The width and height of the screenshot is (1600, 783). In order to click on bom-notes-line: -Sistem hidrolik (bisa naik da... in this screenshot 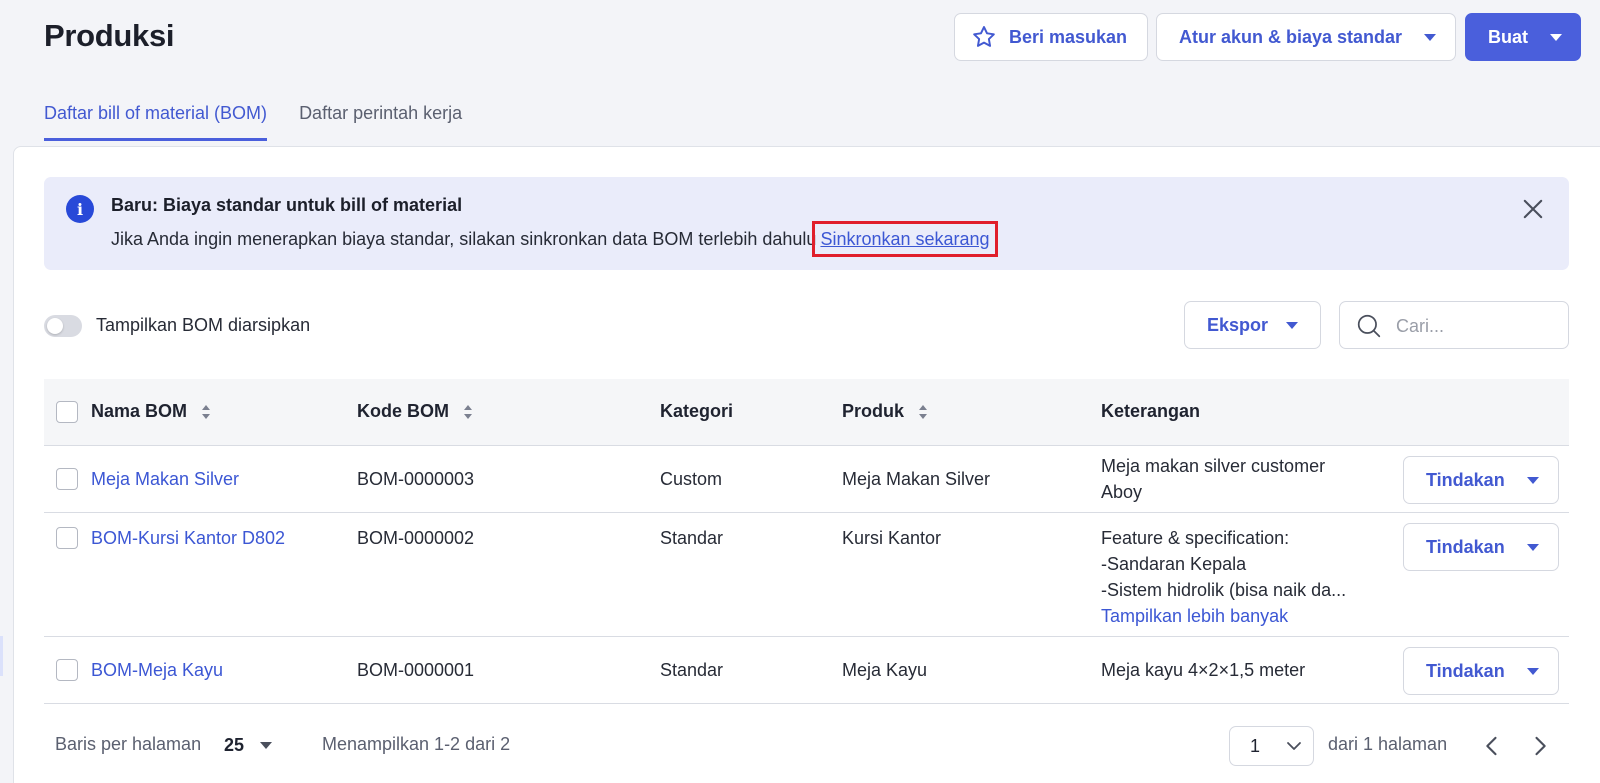, I will do `click(1224, 590)`.